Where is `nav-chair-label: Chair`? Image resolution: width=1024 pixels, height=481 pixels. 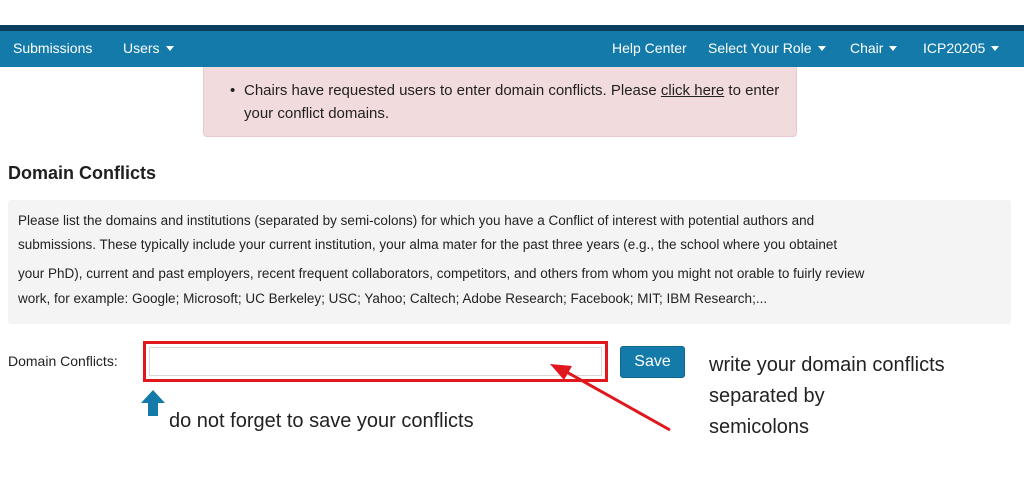 nav-chair-label: Chair is located at coordinates (867, 48).